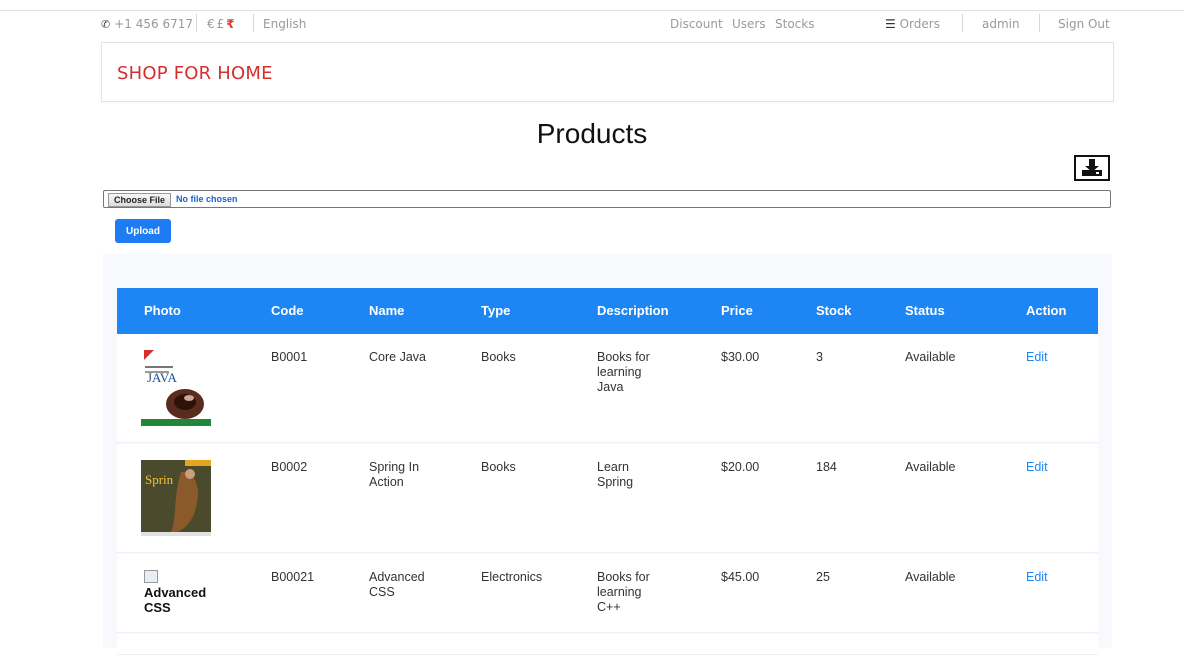  Describe the element at coordinates (749, 24) in the screenshot. I see `nav-users: Users` at that location.